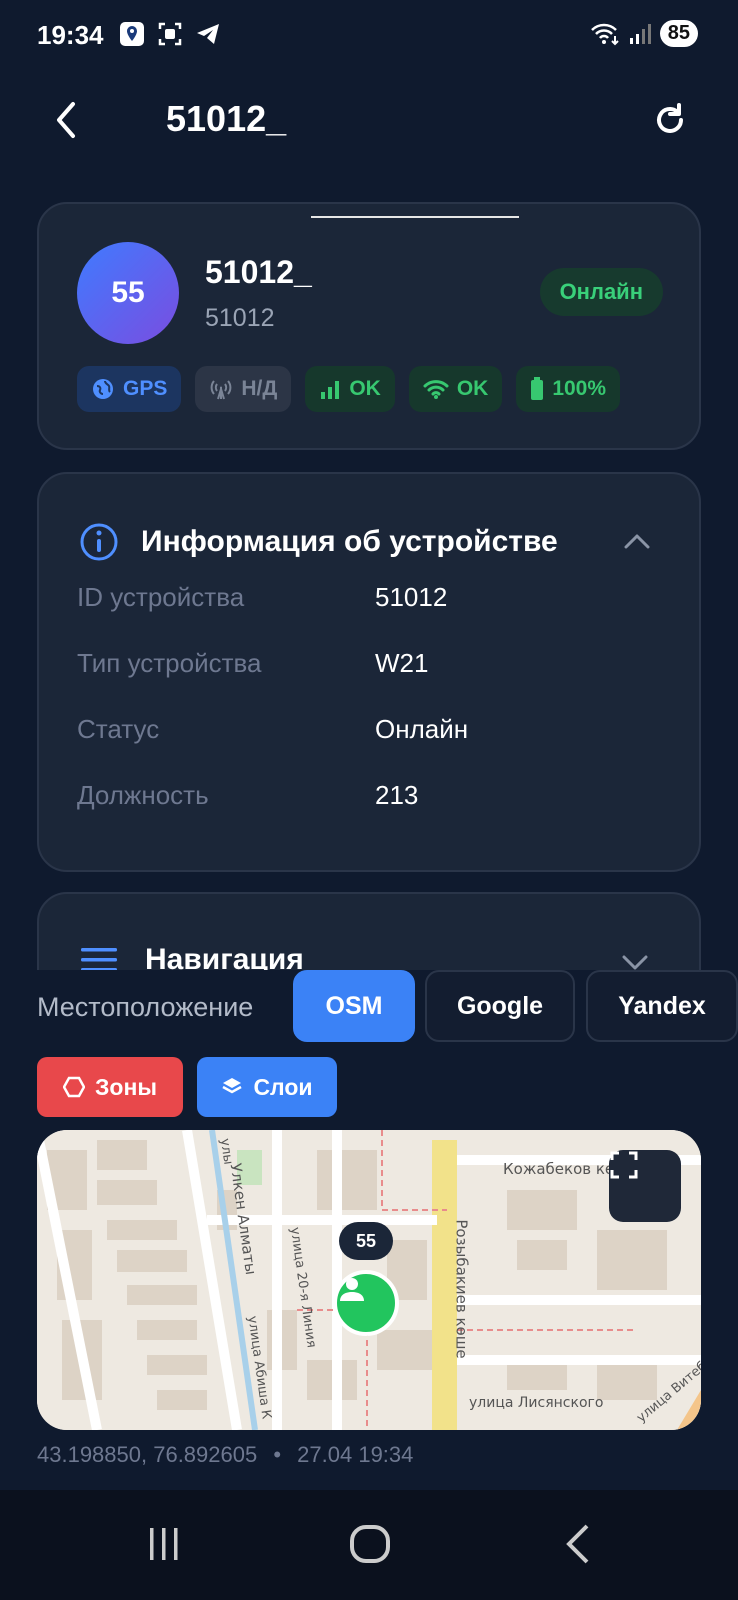  I want to click on antenna-icon, so click(221, 390).